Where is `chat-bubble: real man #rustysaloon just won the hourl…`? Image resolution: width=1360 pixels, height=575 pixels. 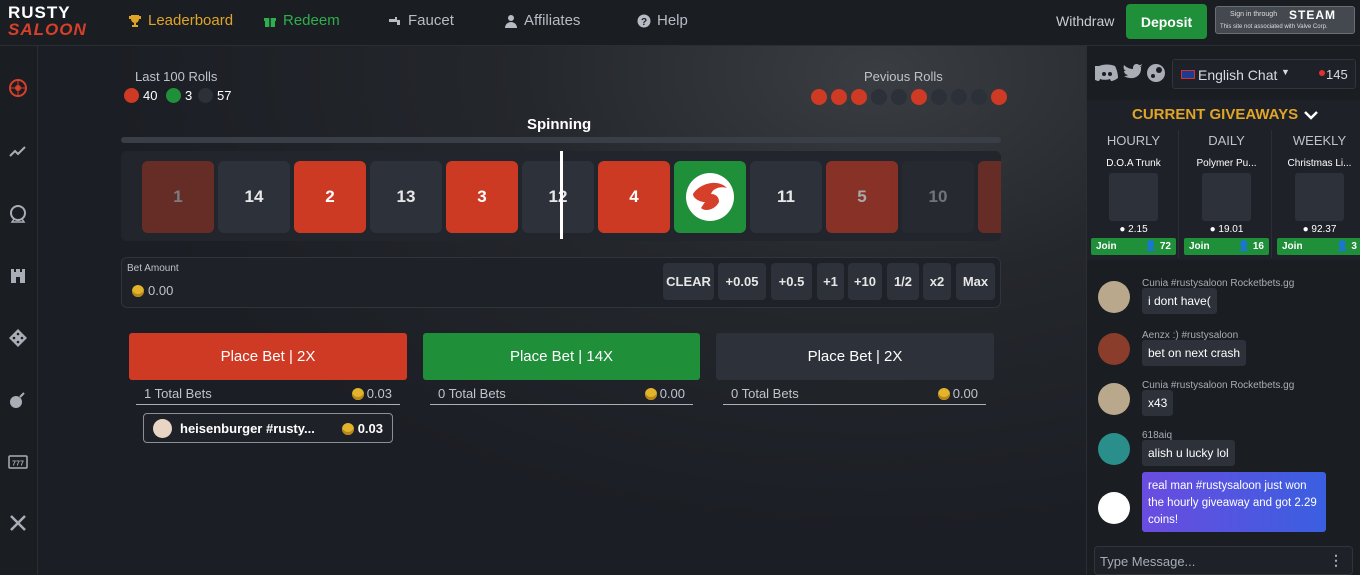 chat-bubble: real man #rustysaloon just won the hourl… is located at coordinates (1234, 502).